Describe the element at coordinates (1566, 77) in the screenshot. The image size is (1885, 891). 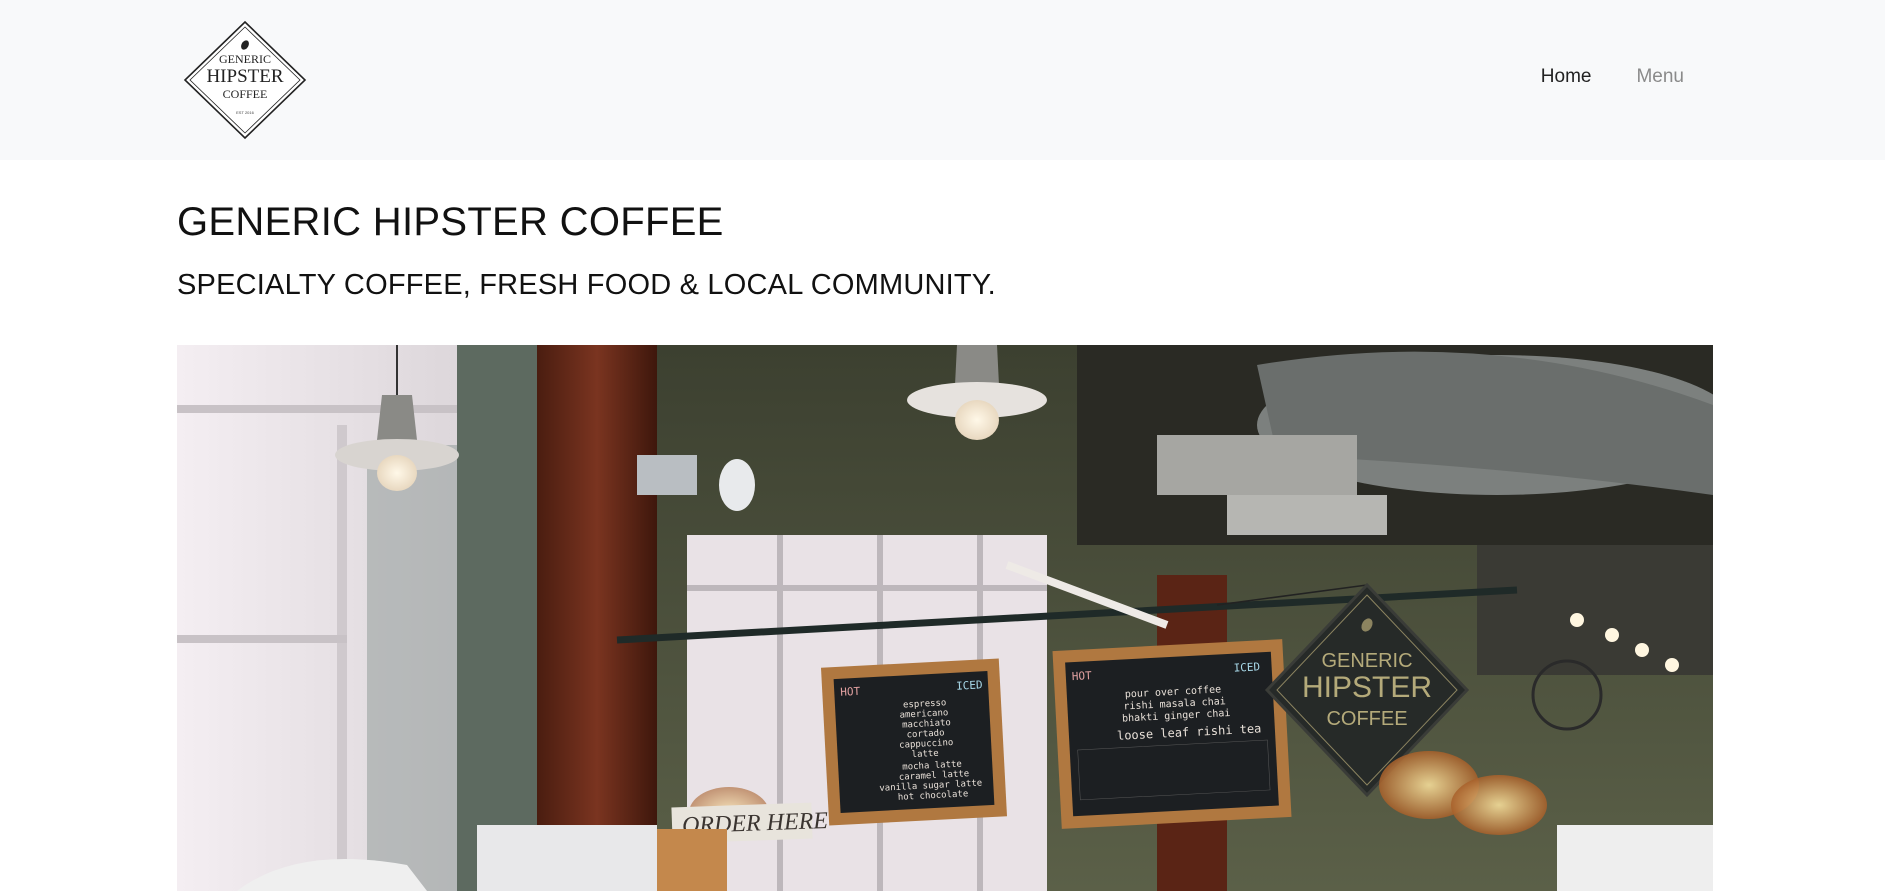
I see `nav-home-link: Home` at that location.